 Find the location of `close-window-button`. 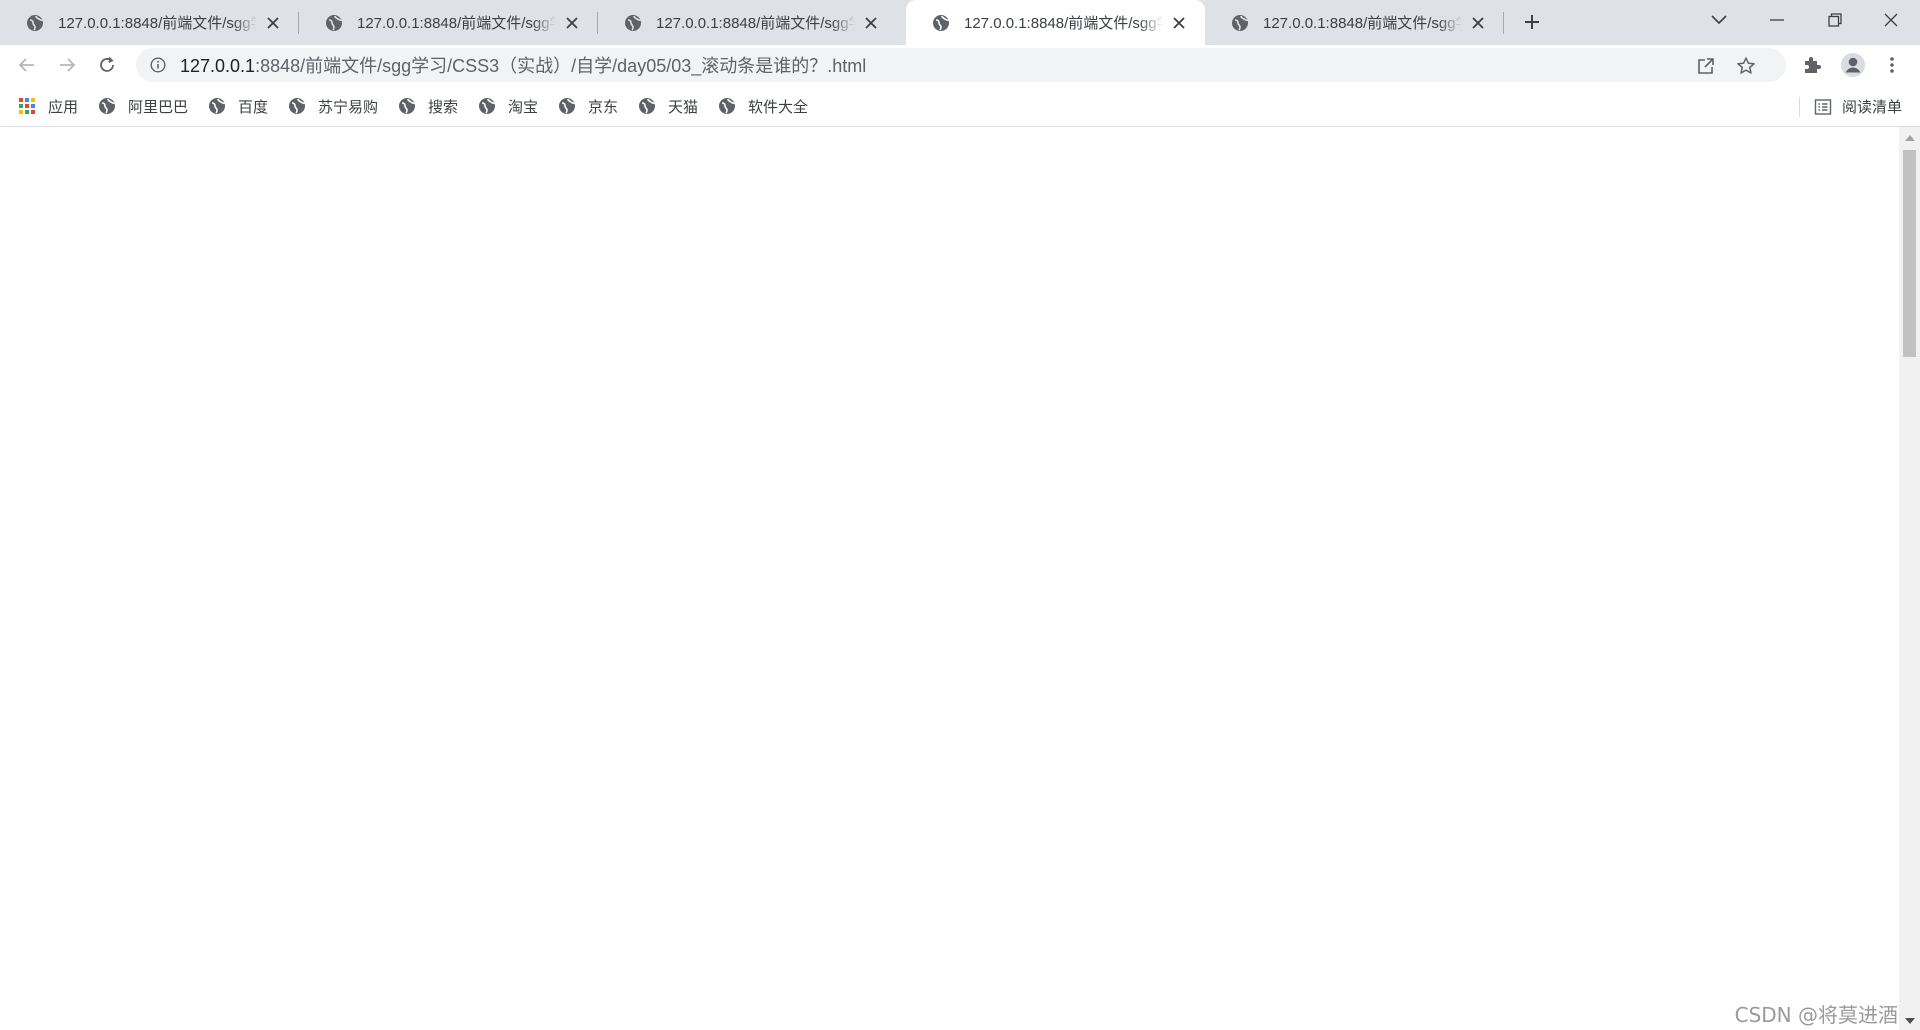

close-window-button is located at coordinates (1891, 20).